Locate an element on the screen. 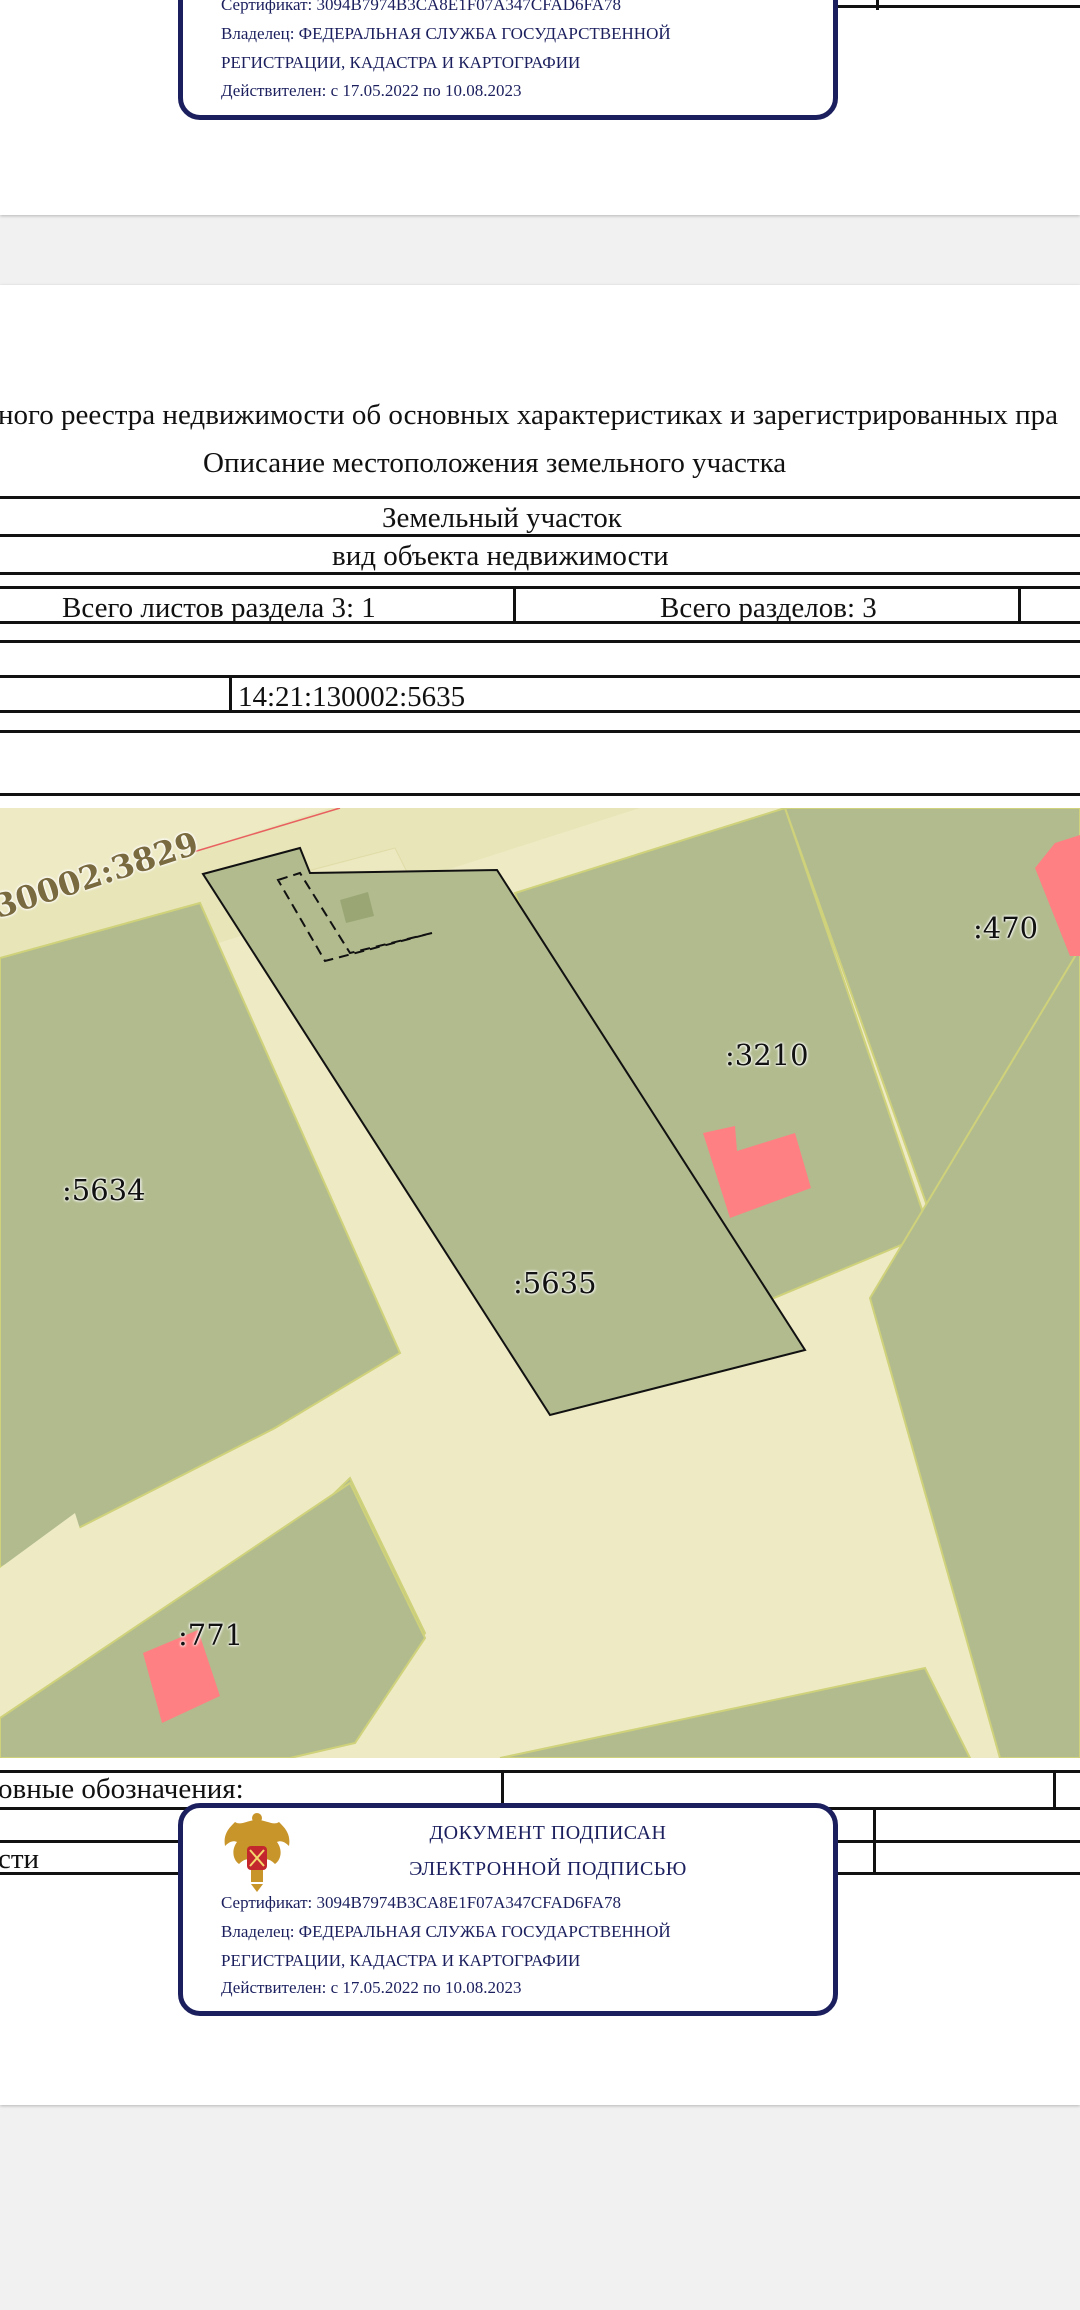 The height and width of the screenshot is (2310, 1080). cadastral-number: 14:21:130002:5635 is located at coordinates (352, 697).